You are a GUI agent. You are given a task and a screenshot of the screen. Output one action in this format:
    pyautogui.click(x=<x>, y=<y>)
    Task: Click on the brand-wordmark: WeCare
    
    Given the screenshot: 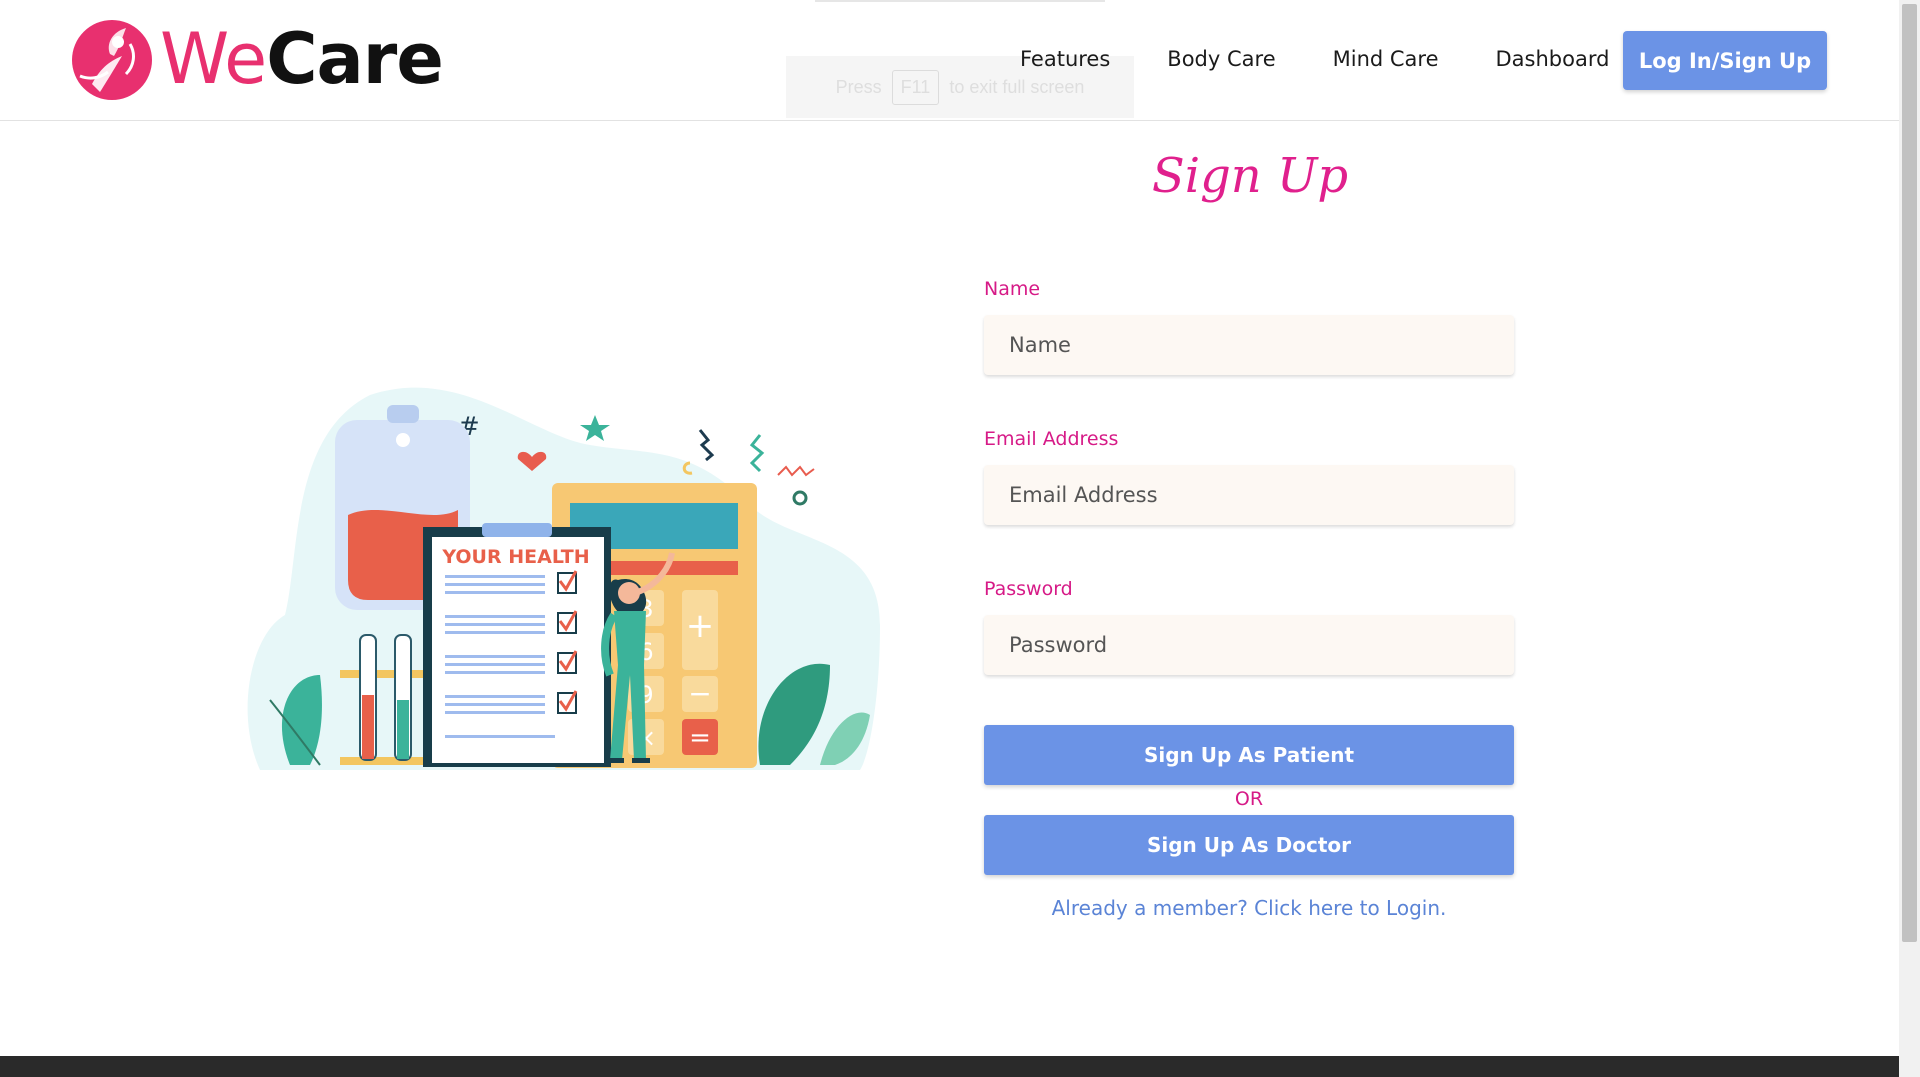 What is the action you would take?
    pyautogui.click(x=302, y=59)
    